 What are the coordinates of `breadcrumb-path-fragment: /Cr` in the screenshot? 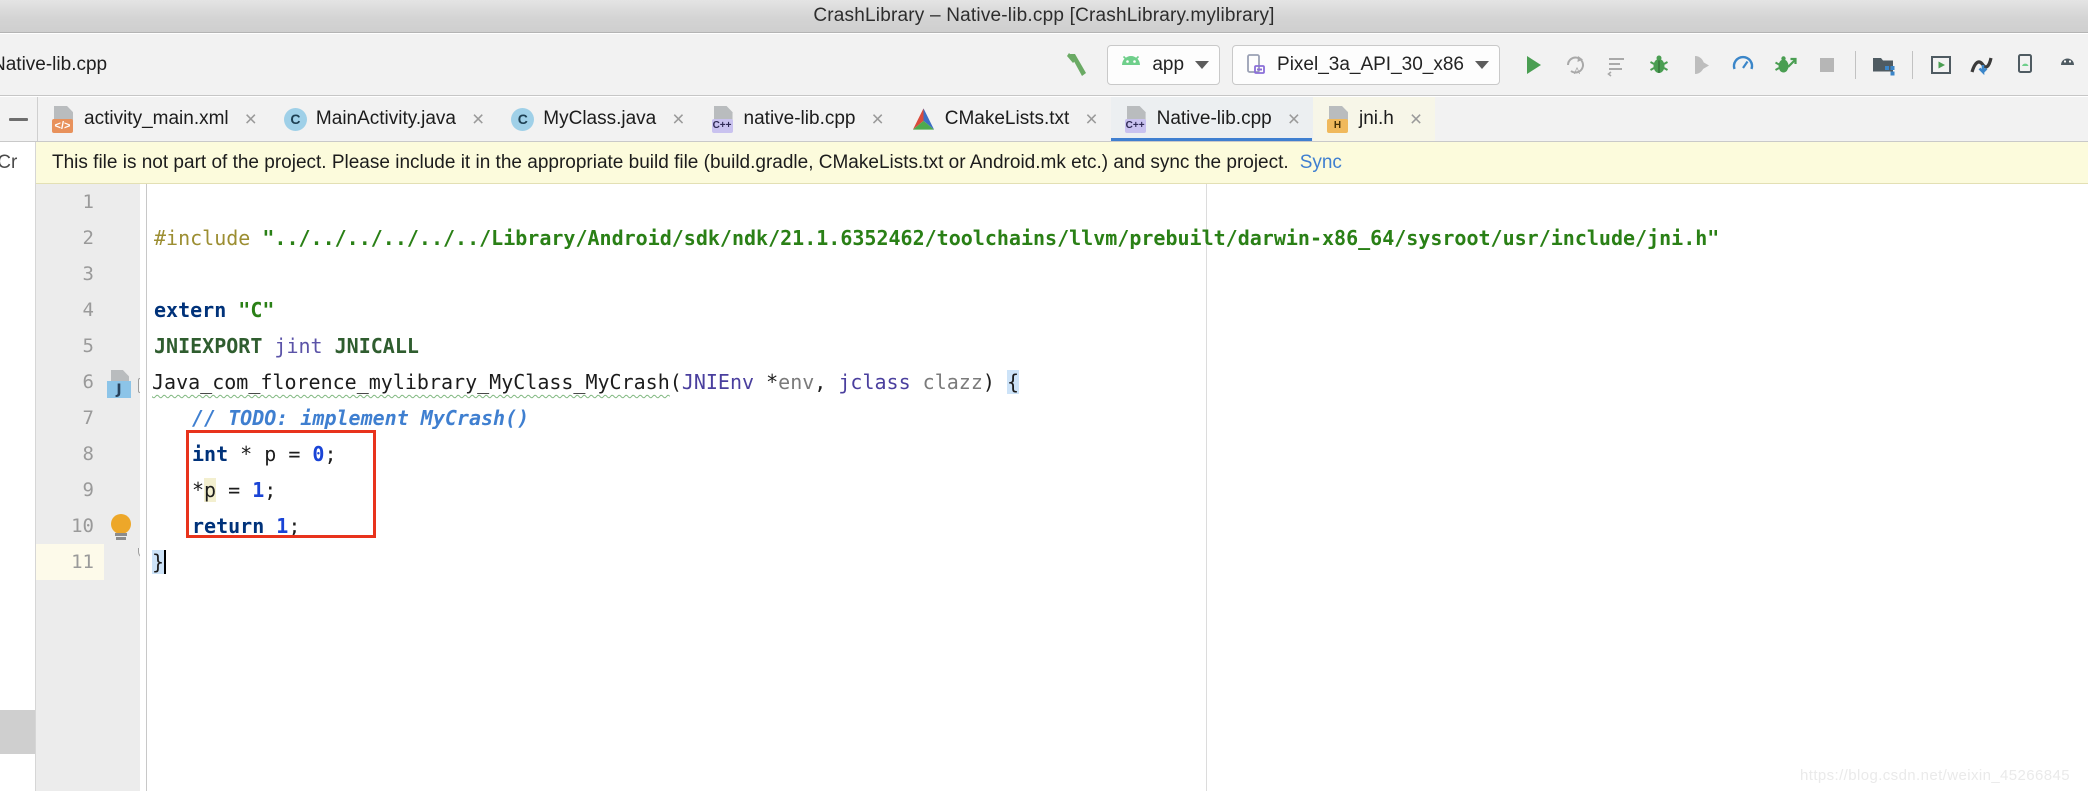 It's located at (18, 163).